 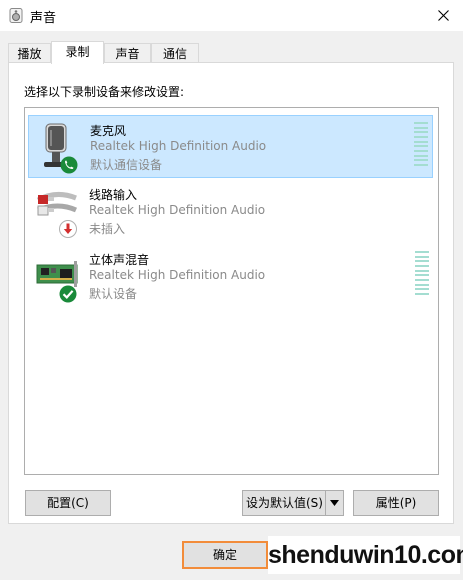 What do you see at coordinates (16, 15) in the screenshot?
I see `speaker-icon` at bounding box center [16, 15].